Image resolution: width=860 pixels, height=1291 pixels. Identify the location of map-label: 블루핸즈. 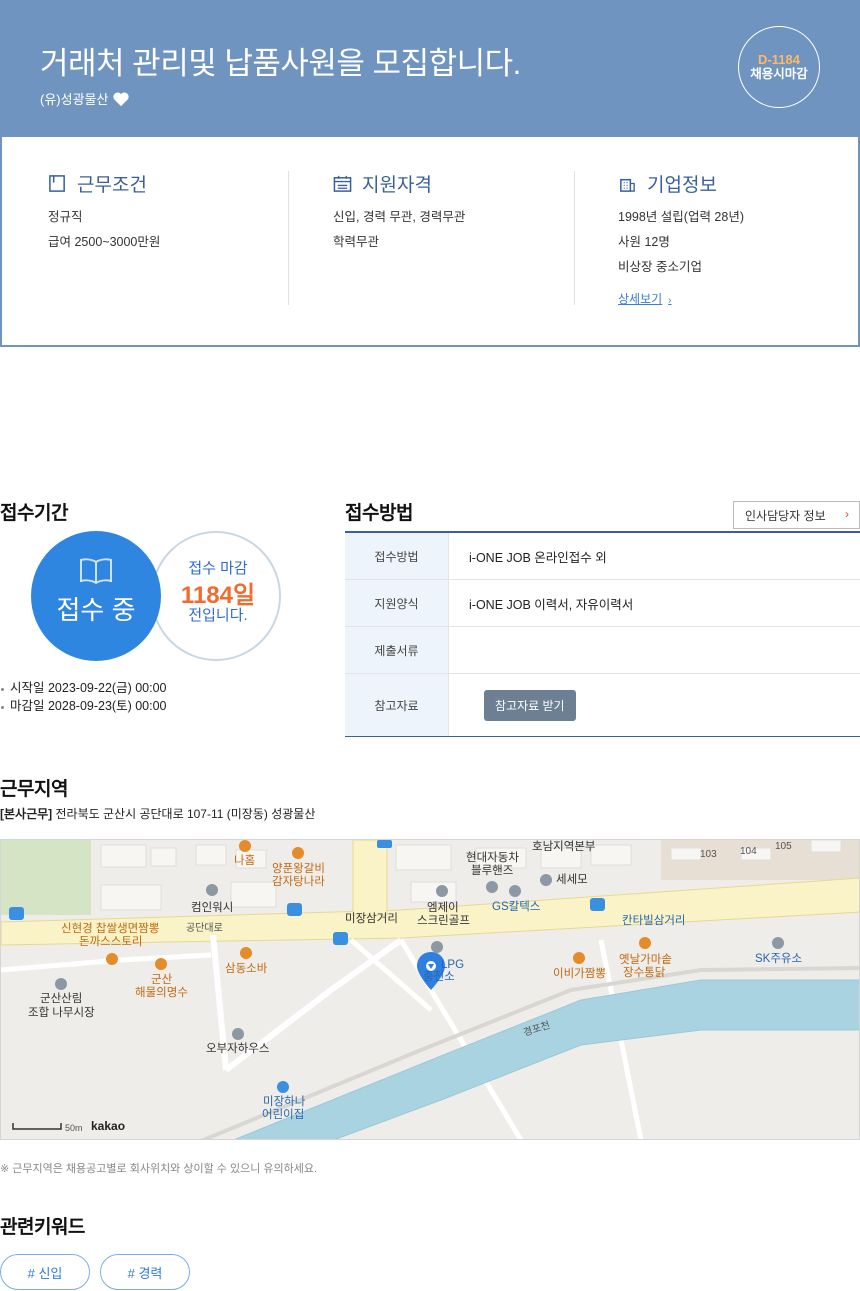
(492, 871).